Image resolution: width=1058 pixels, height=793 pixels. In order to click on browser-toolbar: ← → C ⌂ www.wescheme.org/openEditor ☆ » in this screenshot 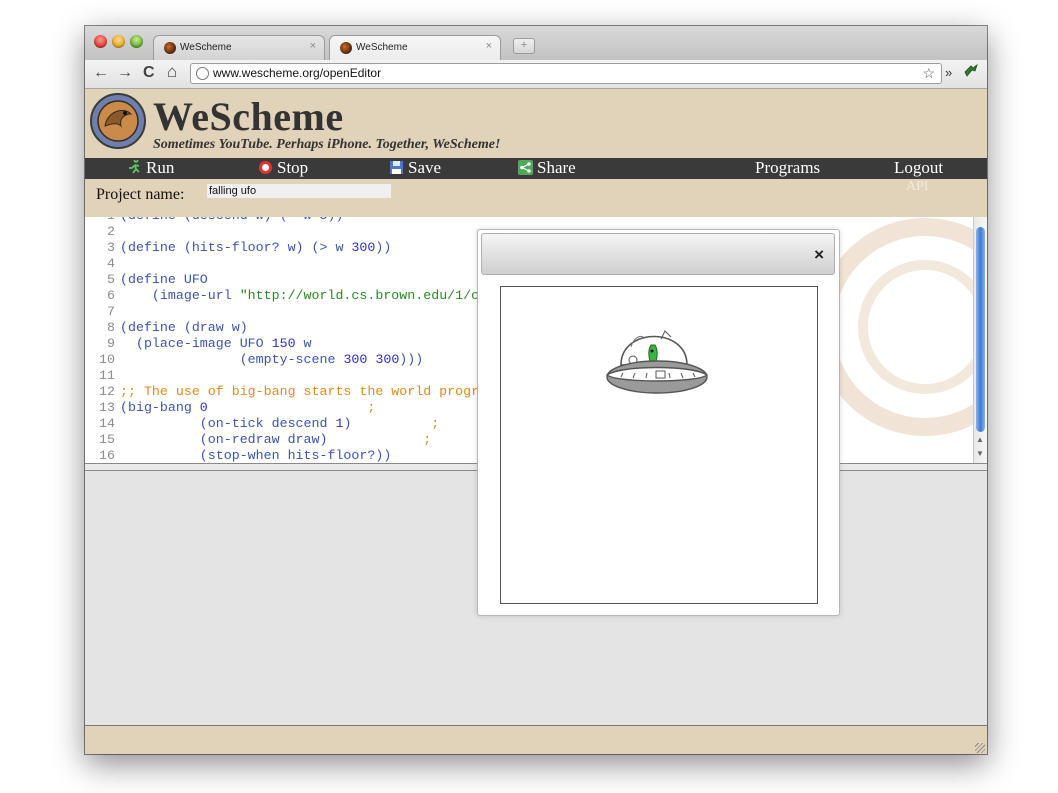, I will do `click(536, 74)`.